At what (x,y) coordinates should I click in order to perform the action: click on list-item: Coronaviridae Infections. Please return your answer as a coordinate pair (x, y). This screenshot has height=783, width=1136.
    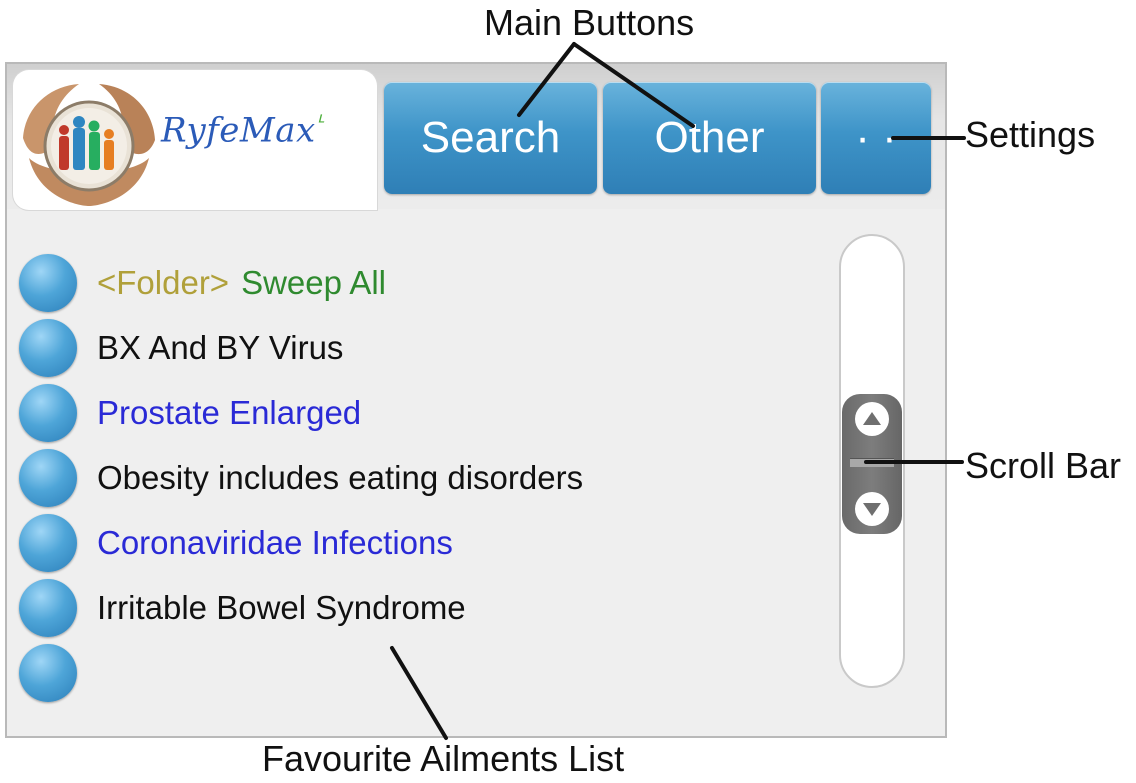
    Looking at the image, I should click on (409, 542).